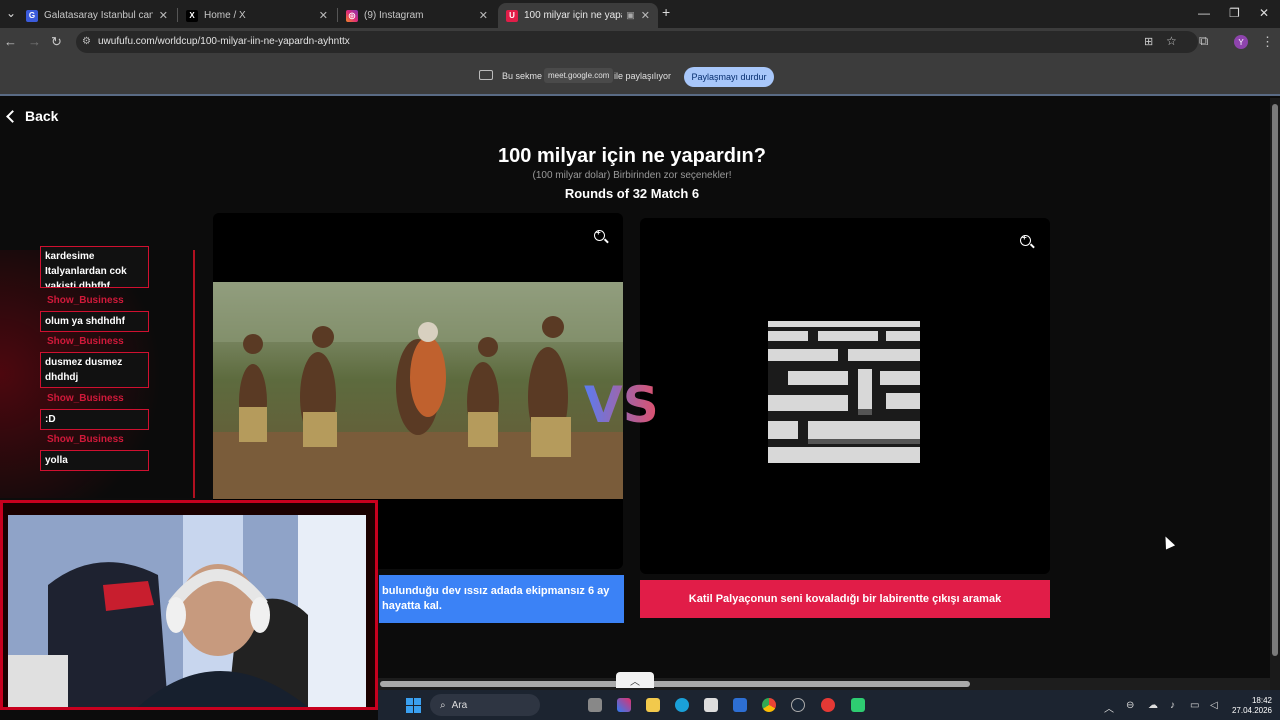 This screenshot has width=1280, height=720. I want to click on stop-sharing-button: Paylaşmayı durdur, so click(729, 77).